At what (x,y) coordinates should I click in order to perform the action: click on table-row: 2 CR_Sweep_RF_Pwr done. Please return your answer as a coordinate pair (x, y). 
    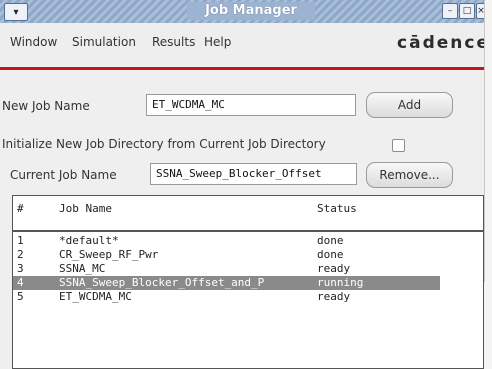
    Looking at the image, I should click on (248, 255).